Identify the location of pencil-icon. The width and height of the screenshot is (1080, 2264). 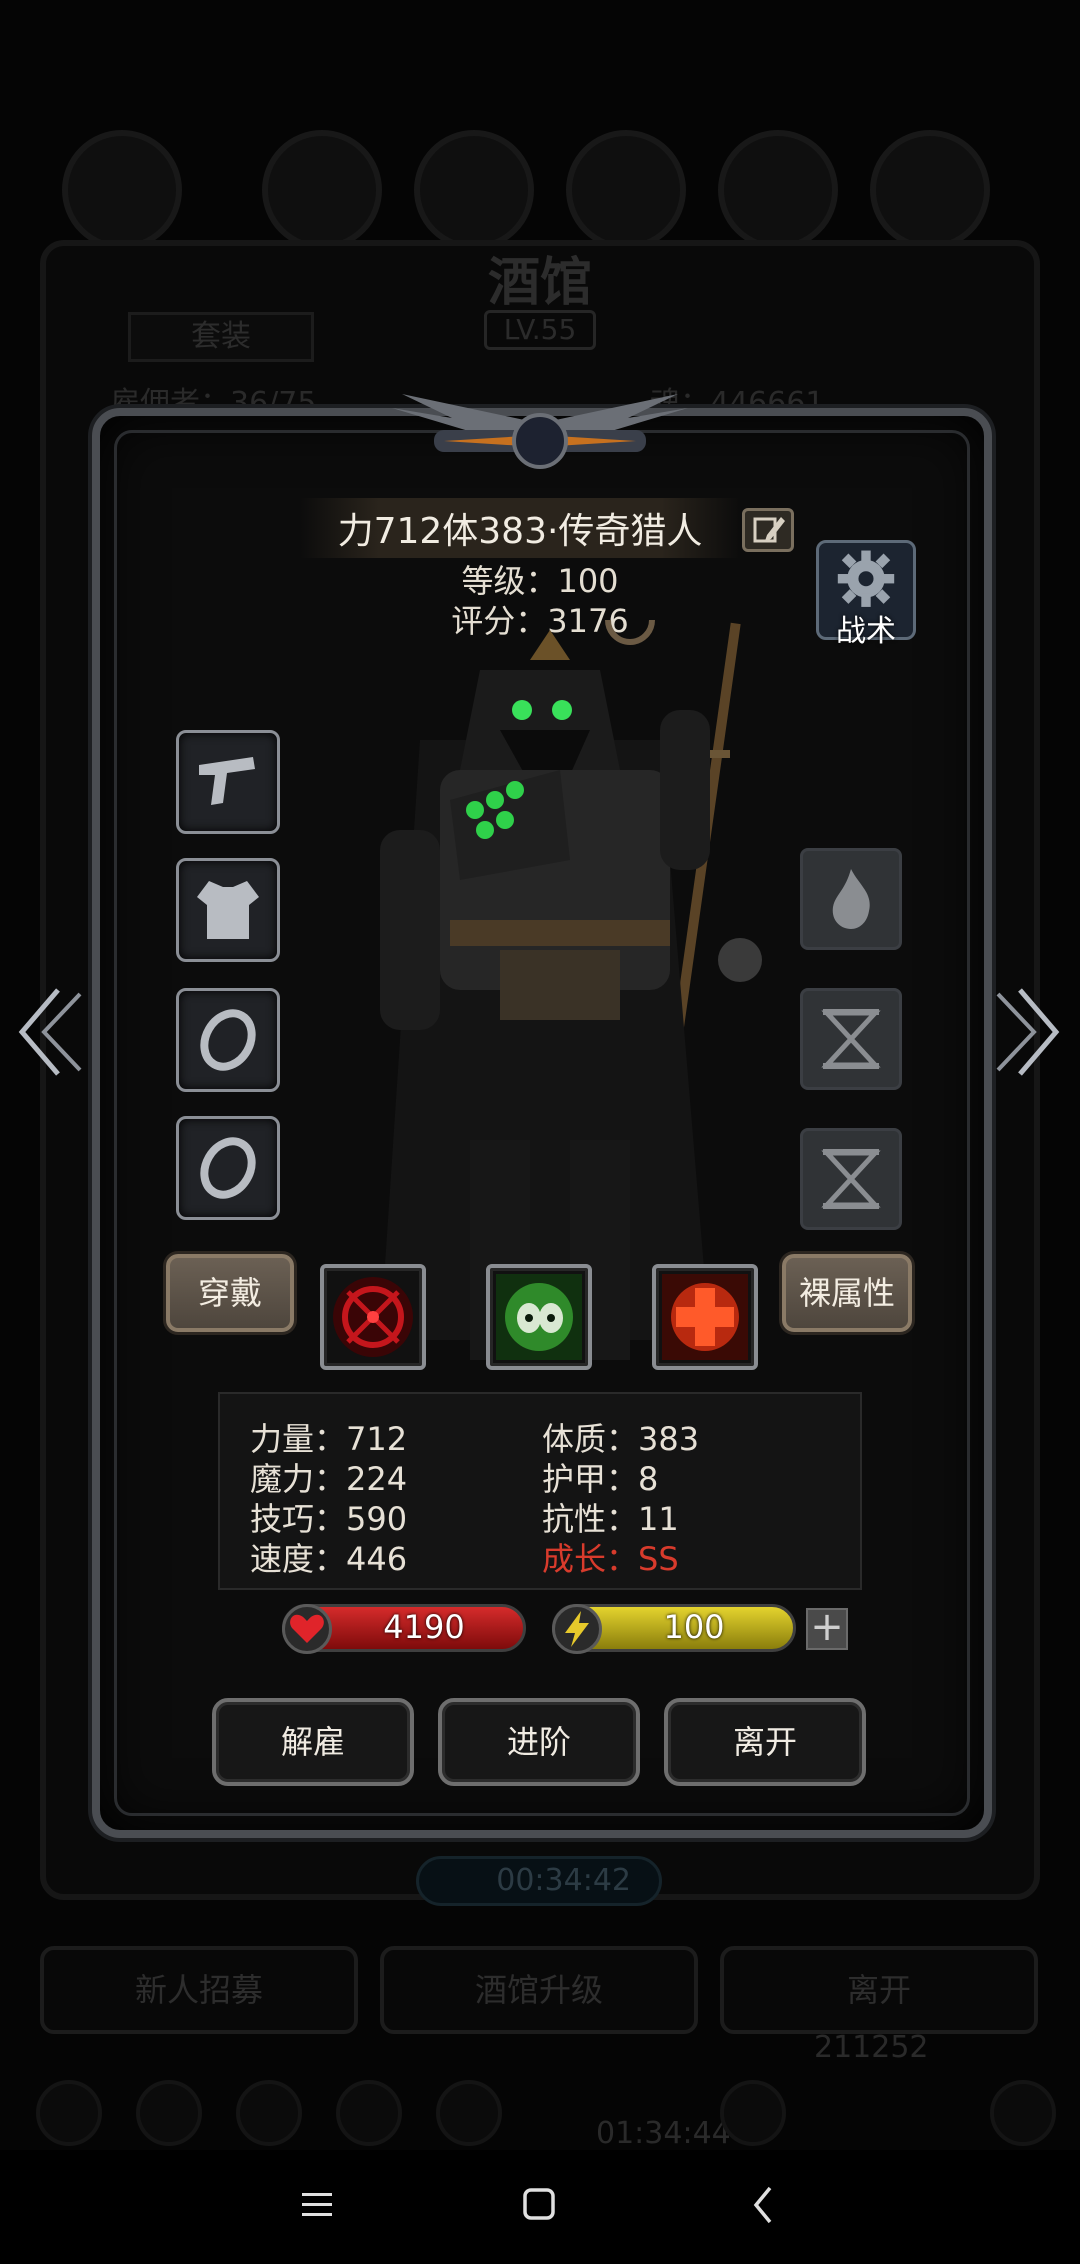
(769, 530).